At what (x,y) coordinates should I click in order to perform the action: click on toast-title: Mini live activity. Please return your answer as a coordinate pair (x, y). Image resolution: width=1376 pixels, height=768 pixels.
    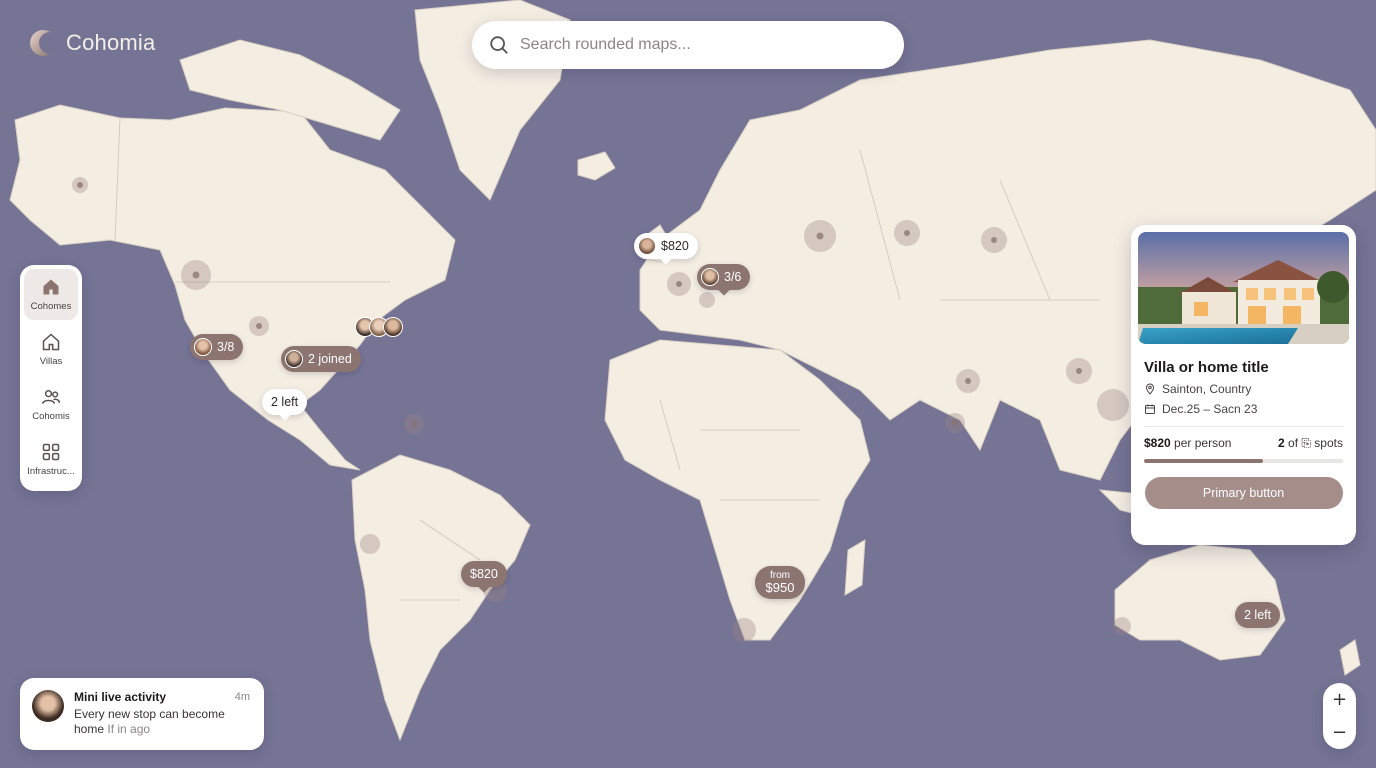
    Looking at the image, I should click on (120, 697).